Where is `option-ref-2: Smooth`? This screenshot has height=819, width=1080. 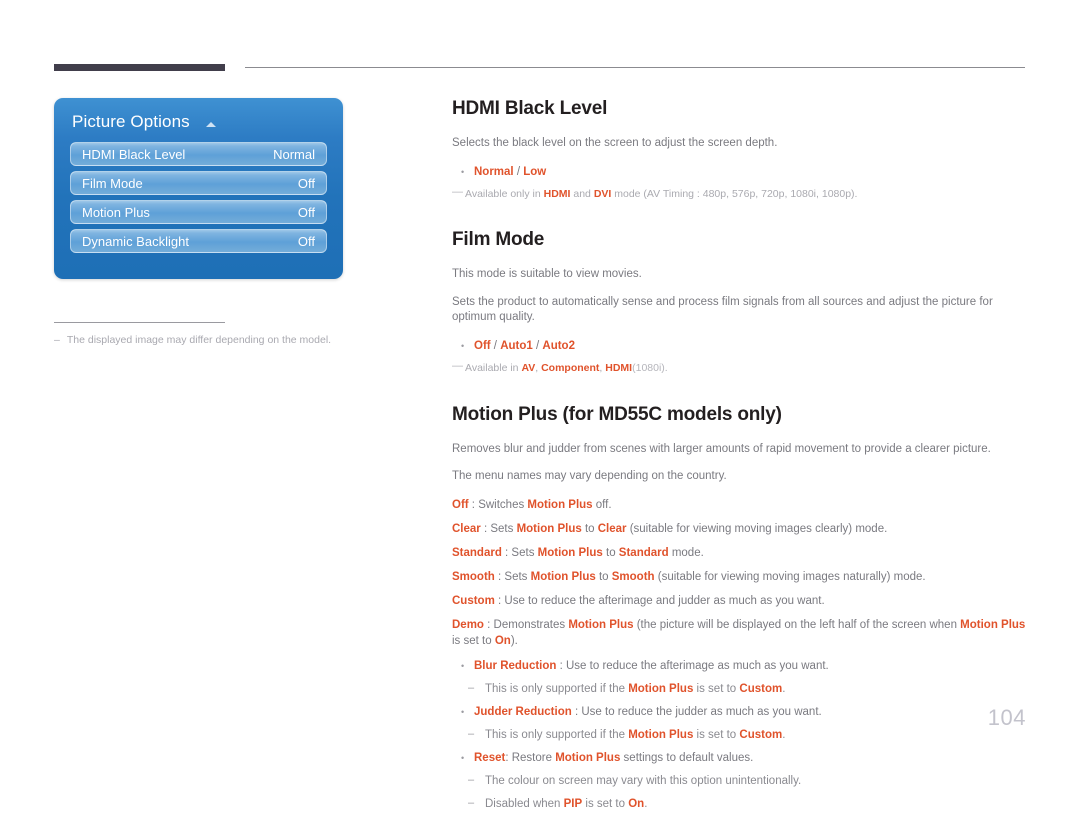
option-ref-2: Smooth is located at coordinates (633, 577).